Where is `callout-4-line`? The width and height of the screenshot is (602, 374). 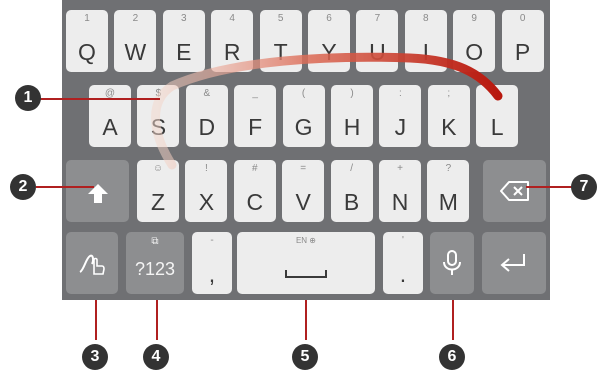
callout-4-line is located at coordinates (157, 320).